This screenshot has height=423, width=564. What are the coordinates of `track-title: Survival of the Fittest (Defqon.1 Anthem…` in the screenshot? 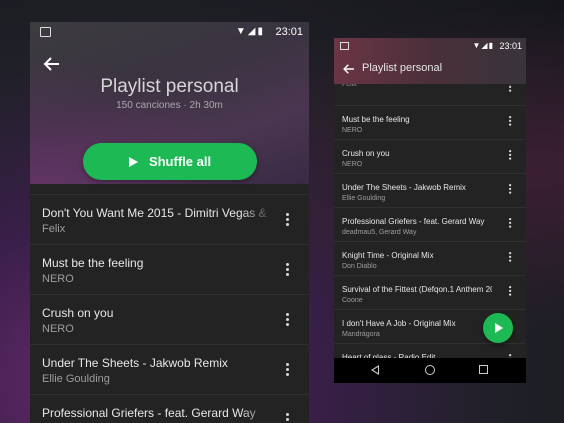 It's located at (417, 289).